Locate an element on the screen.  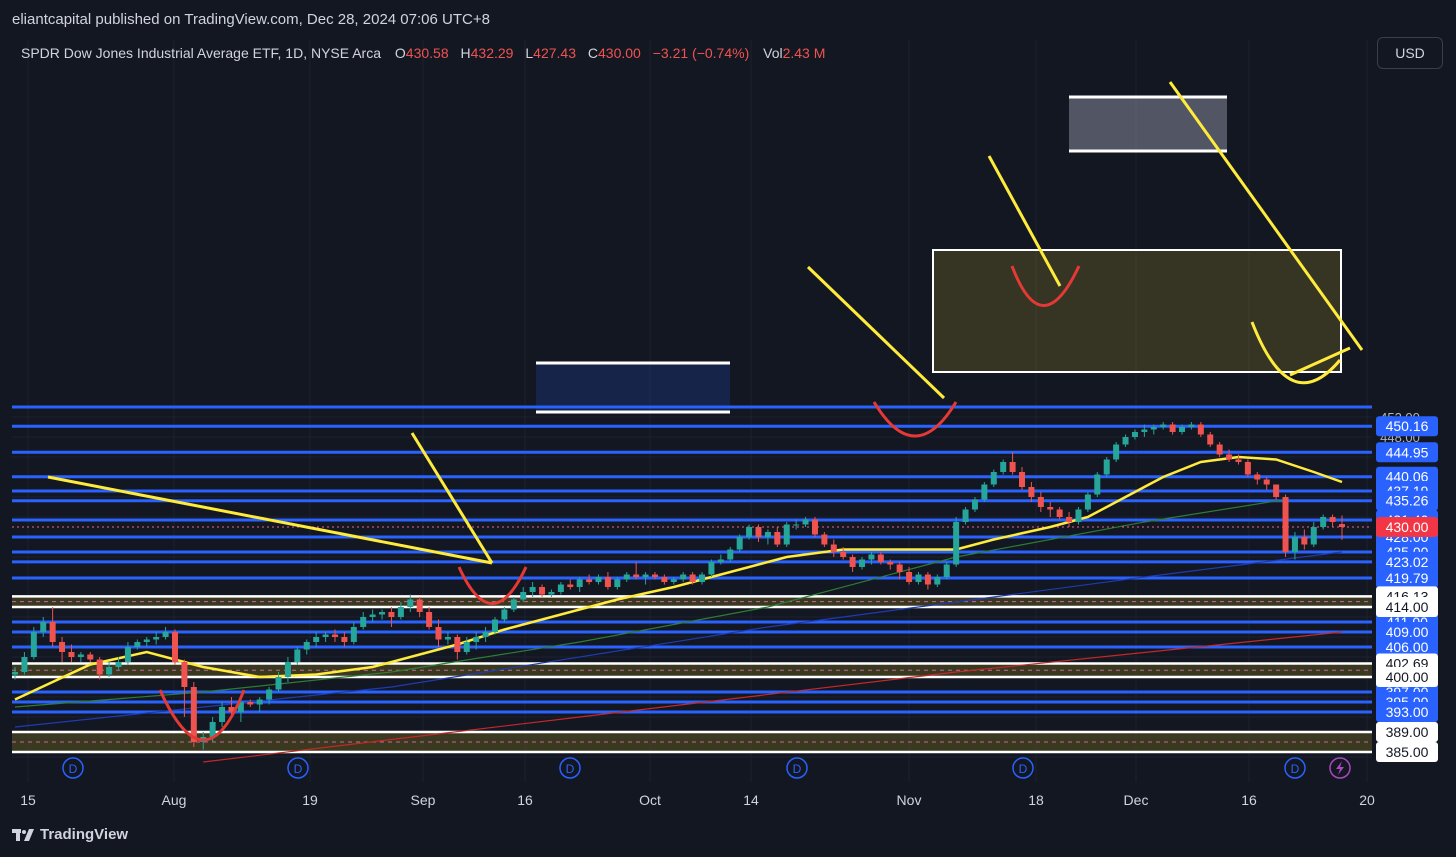
legend-h-label: H is located at coordinates (466, 53).